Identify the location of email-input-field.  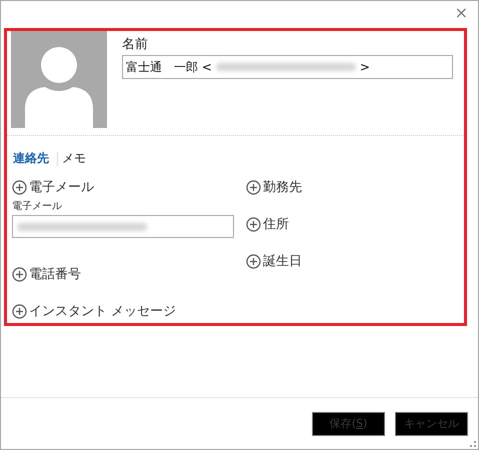
(123, 226).